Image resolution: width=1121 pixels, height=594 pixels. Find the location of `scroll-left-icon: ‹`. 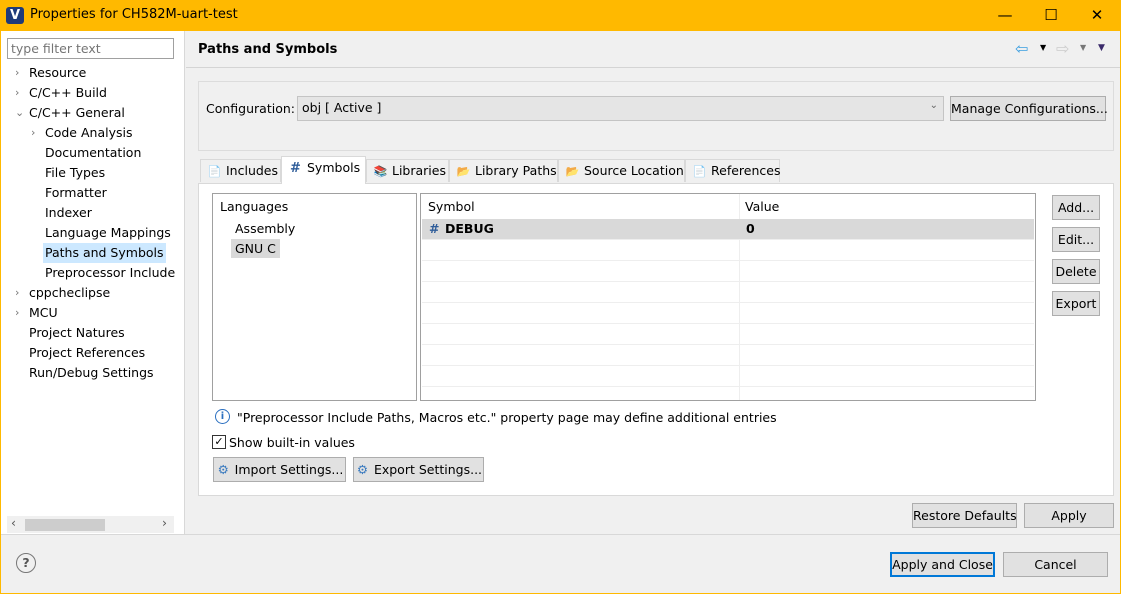

scroll-left-icon: ‹ is located at coordinates (13, 522).